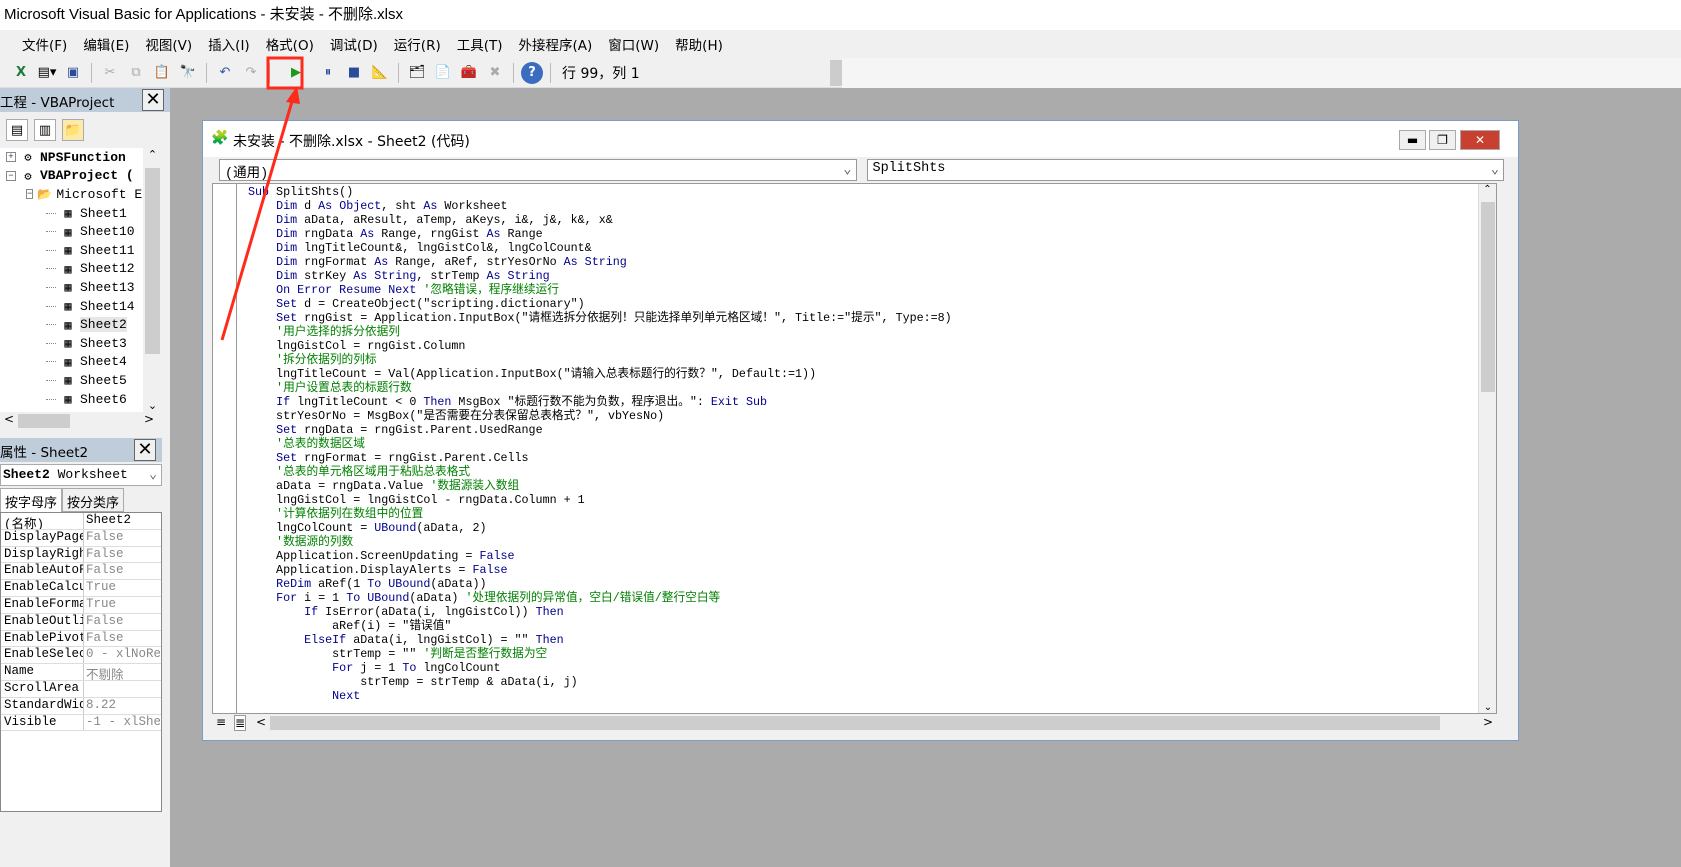 This screenshot has height=867, width=1681. I want to click on break-icon: ⏸, so click(328, 73).